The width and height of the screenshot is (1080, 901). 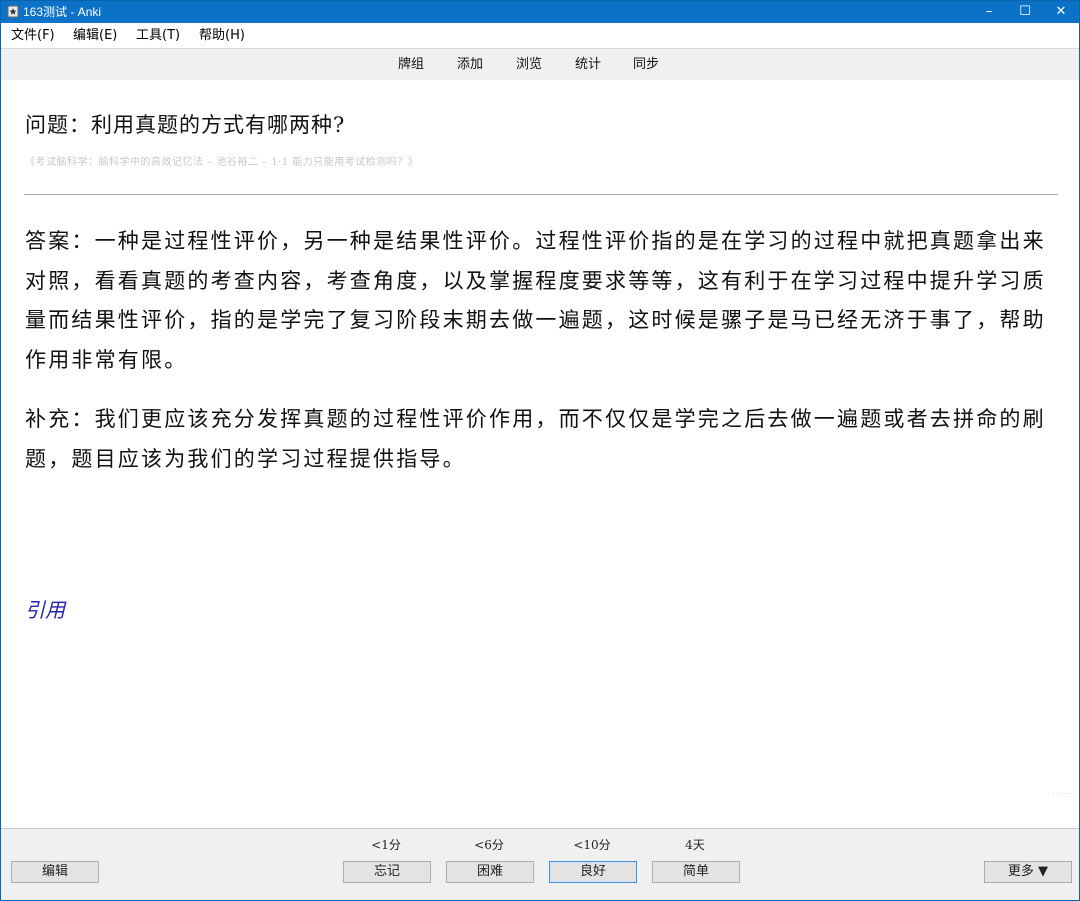 What do you see at coordinates (45, 610) in the screenshot?
I see `cite-link: 引用` at bounding box center [45, 610].